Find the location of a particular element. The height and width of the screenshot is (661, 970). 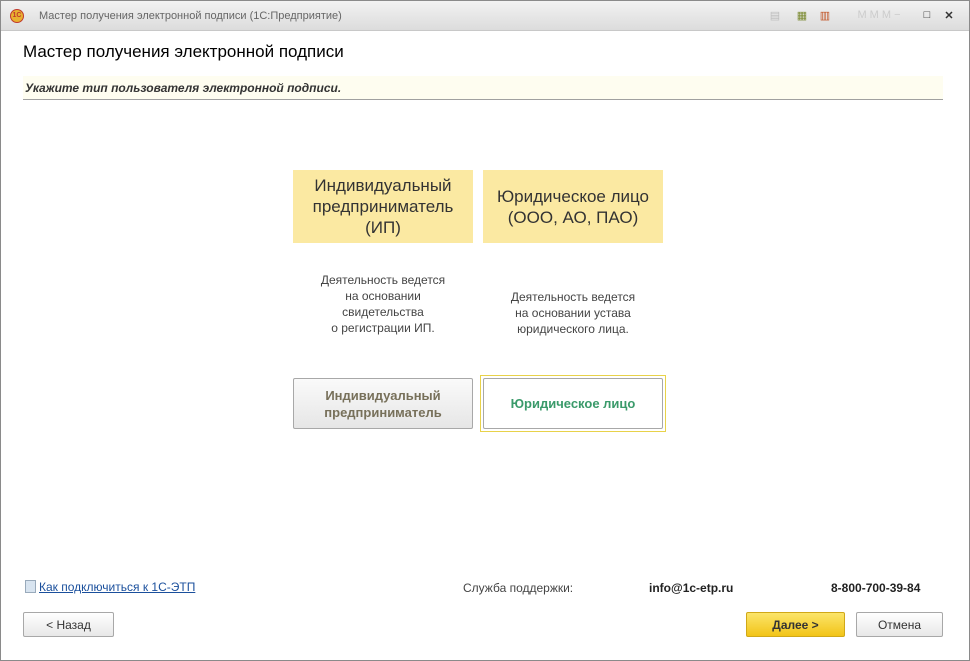

close-icon: ✕ is located at coordinates (949, 16).